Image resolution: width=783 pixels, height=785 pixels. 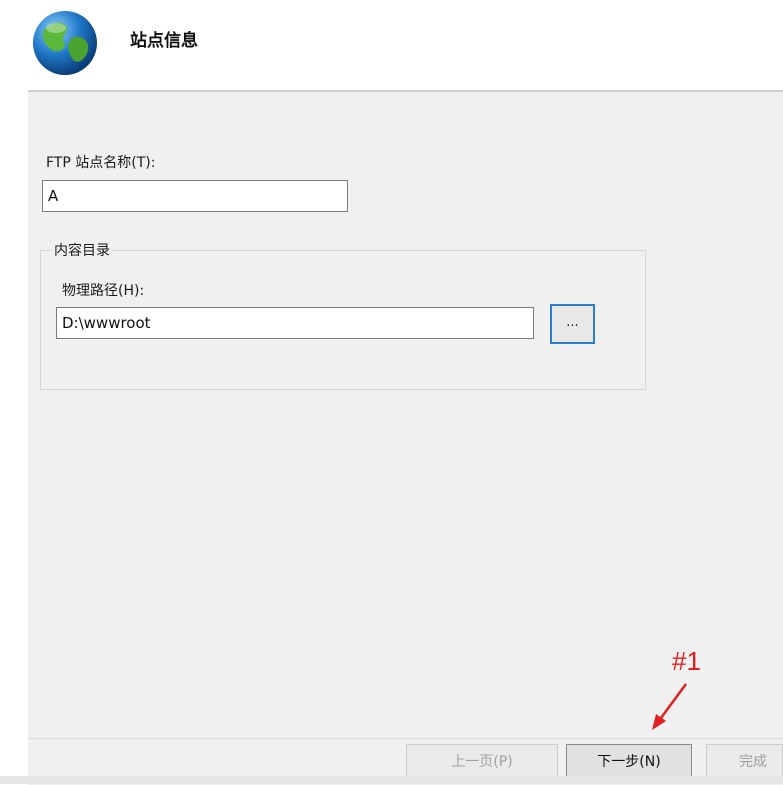 I want to click on wizard-header: 站点信息, so click(x=391, y=45).